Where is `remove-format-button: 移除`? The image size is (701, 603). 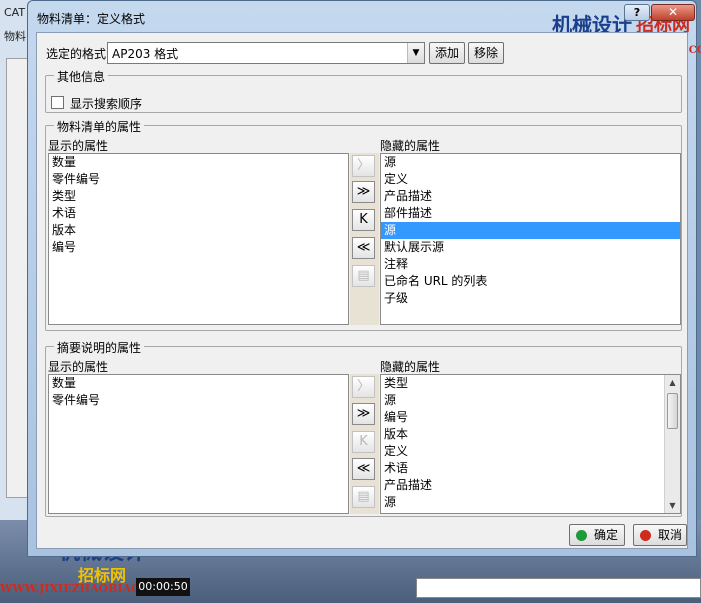
remove-format-button: 移除 is located at coordinates (486, 53).